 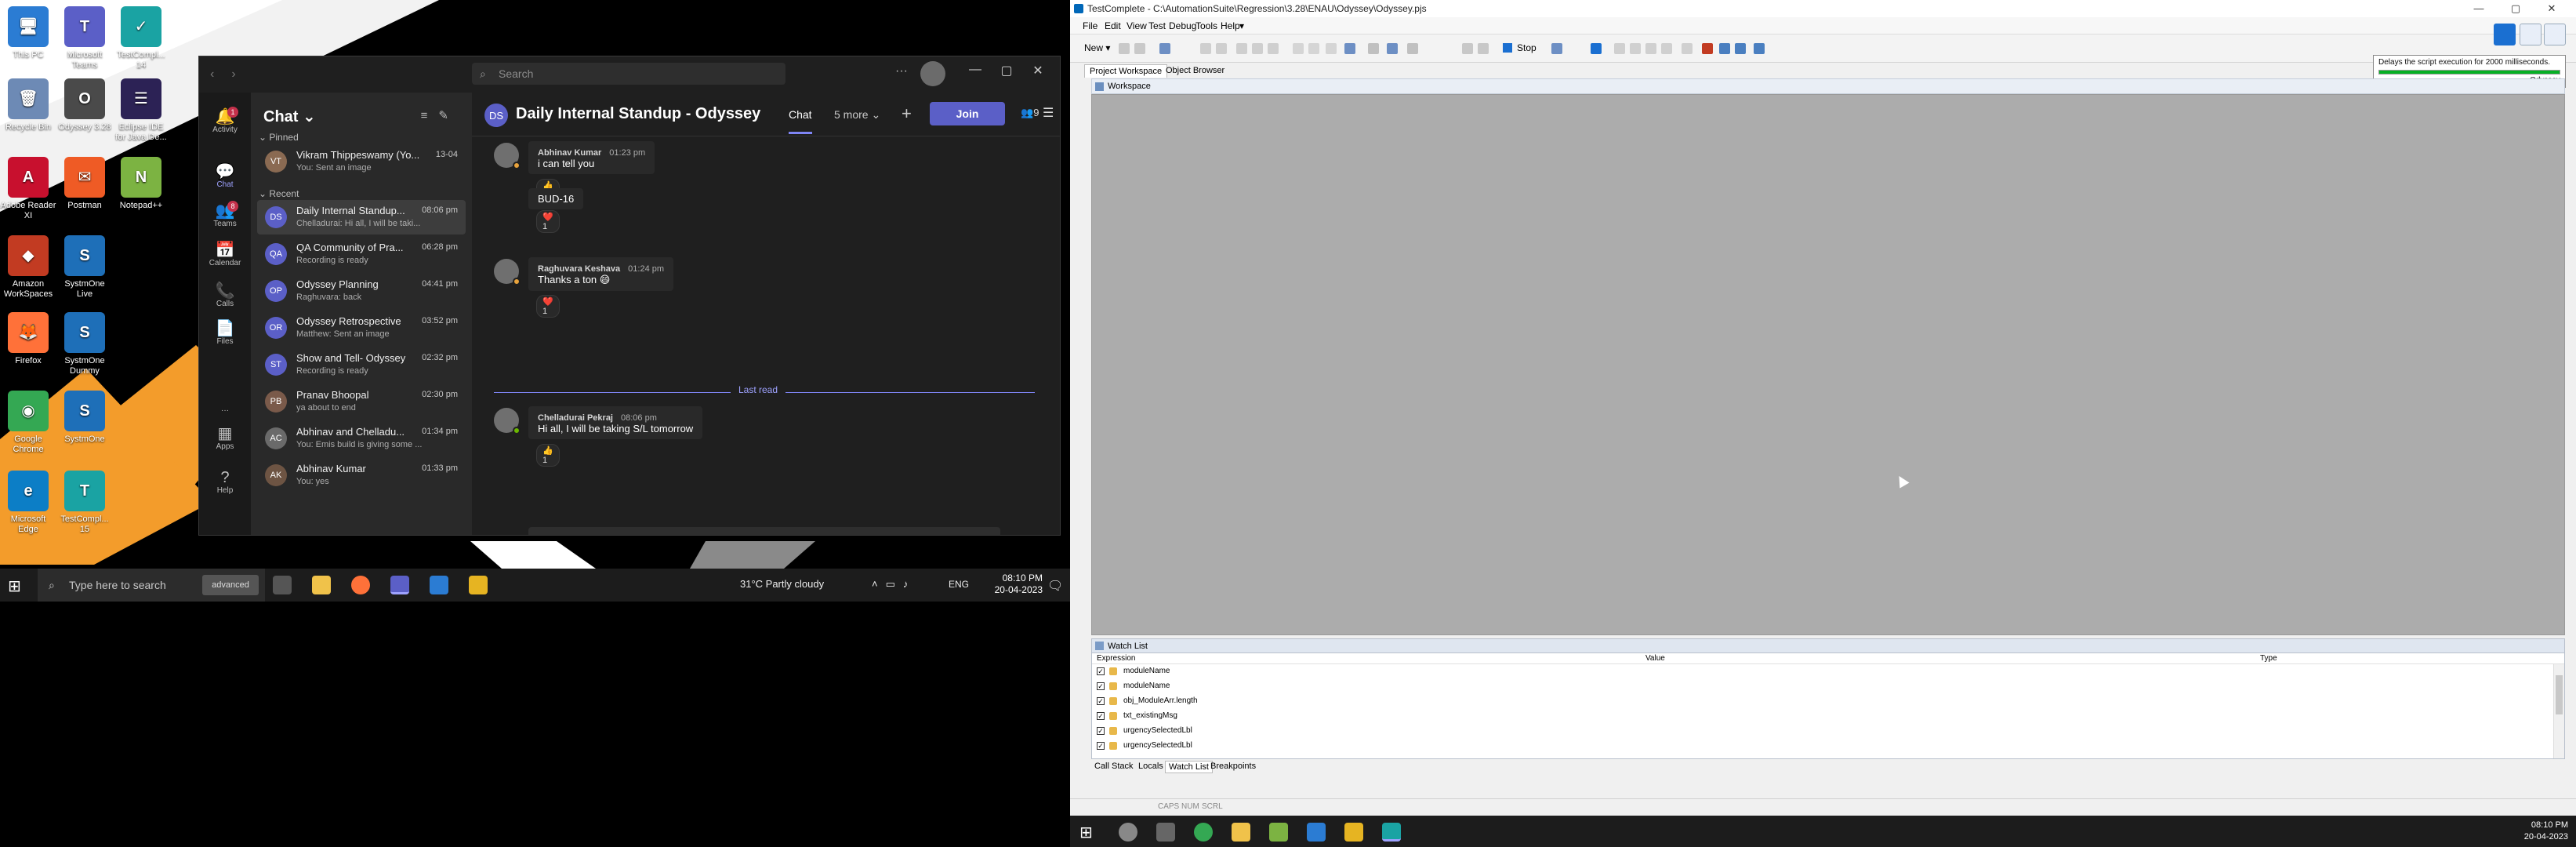 I want to click on forward-icon, so click(x=1484, y=48).